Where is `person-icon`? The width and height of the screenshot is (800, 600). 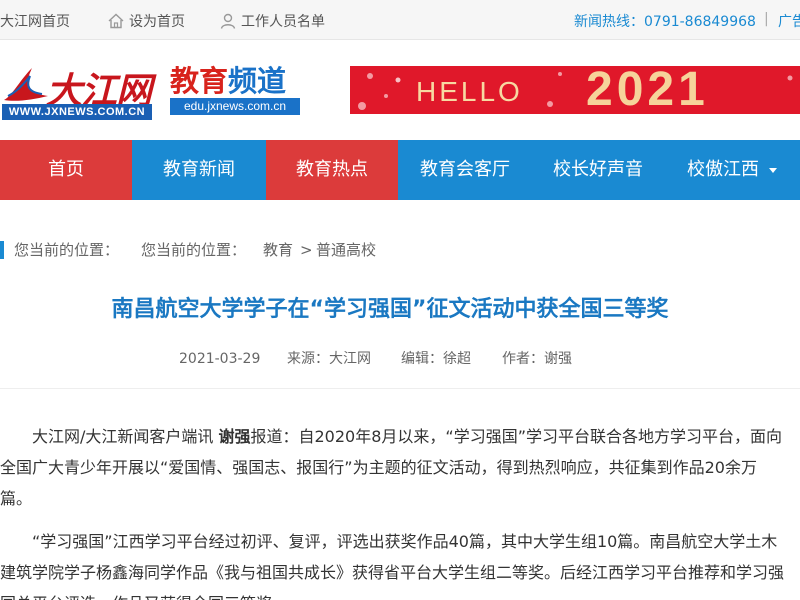
person-icon is located at coordinates (228, 21).